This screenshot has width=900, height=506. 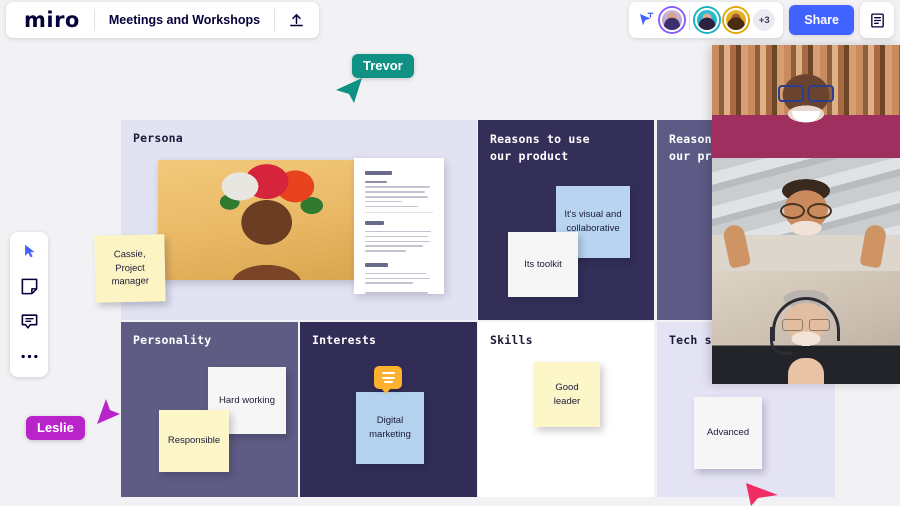 What do you see at coordinates (781, 341) in the screenshot?
I see `headset-microphone` at bounding box center [781, 341].